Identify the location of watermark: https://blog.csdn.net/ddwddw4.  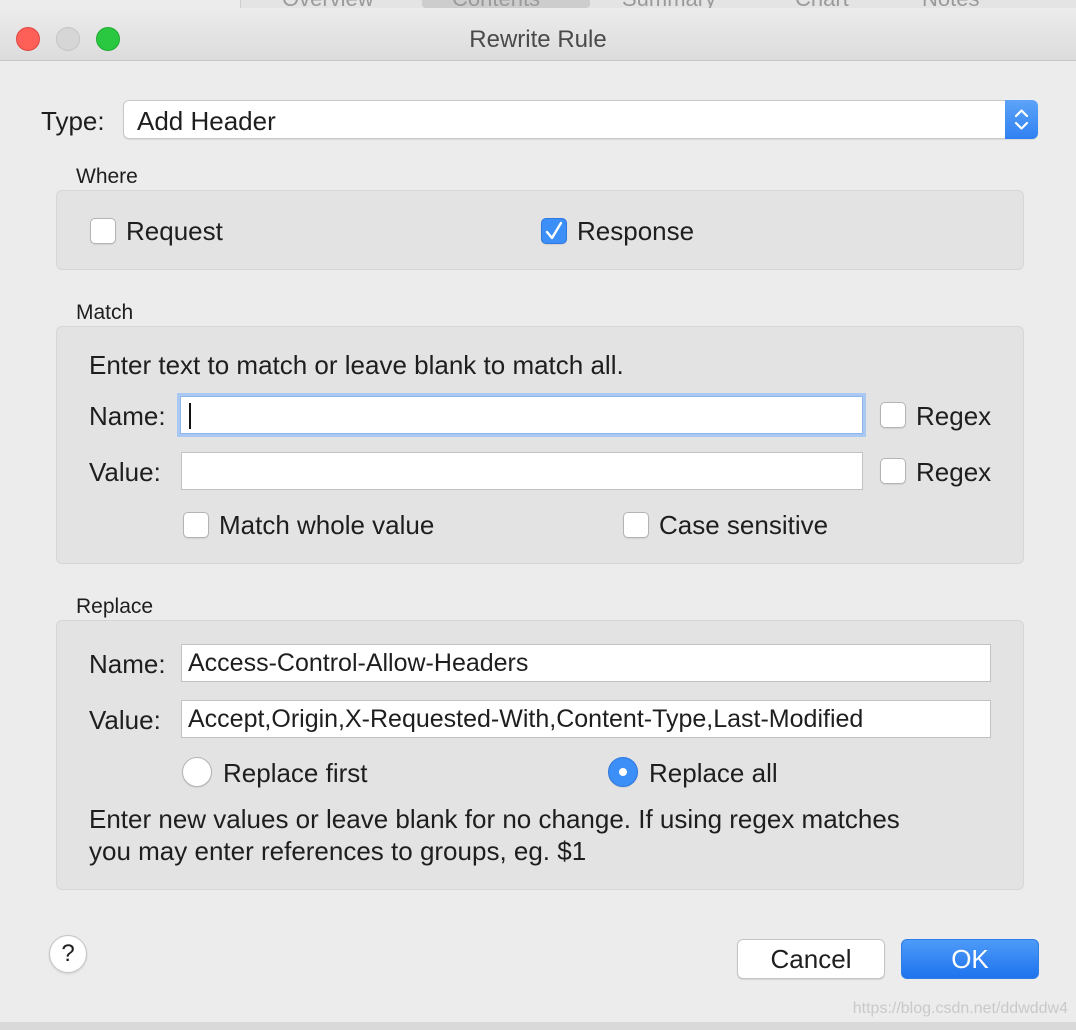
(960, 1008).